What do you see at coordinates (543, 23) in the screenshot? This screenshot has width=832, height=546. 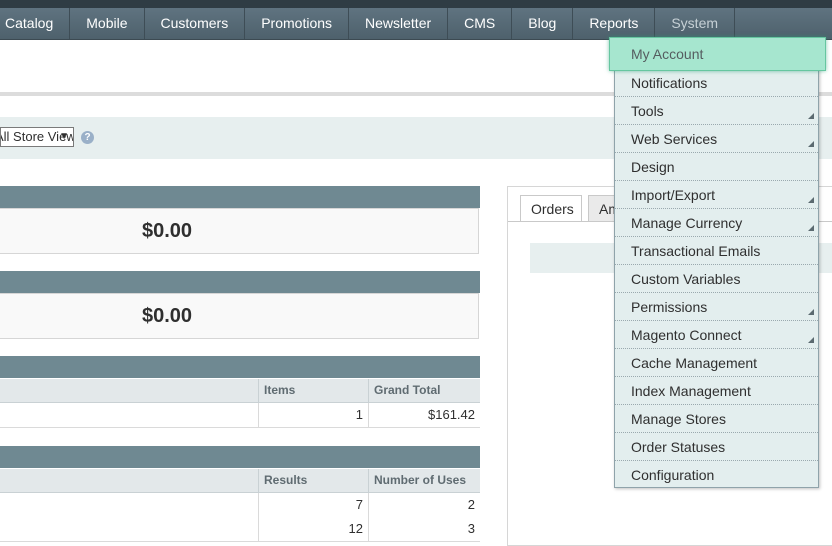 I see `nav-blog: Blog` at bounding box center [543, 23].